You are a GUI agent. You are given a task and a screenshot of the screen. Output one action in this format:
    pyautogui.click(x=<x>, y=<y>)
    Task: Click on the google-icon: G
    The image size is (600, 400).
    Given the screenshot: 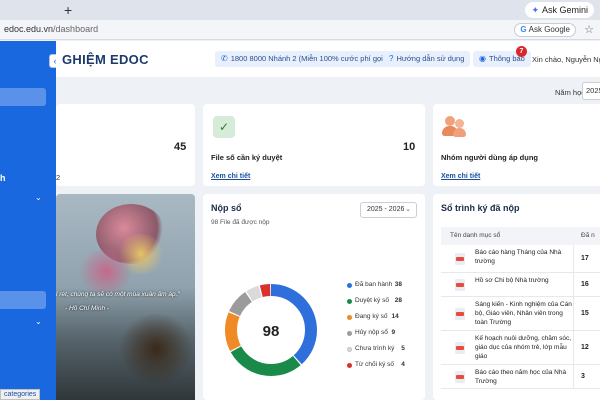 What is the action you would take?
    pyautogui.click(x=523, y=29)
    